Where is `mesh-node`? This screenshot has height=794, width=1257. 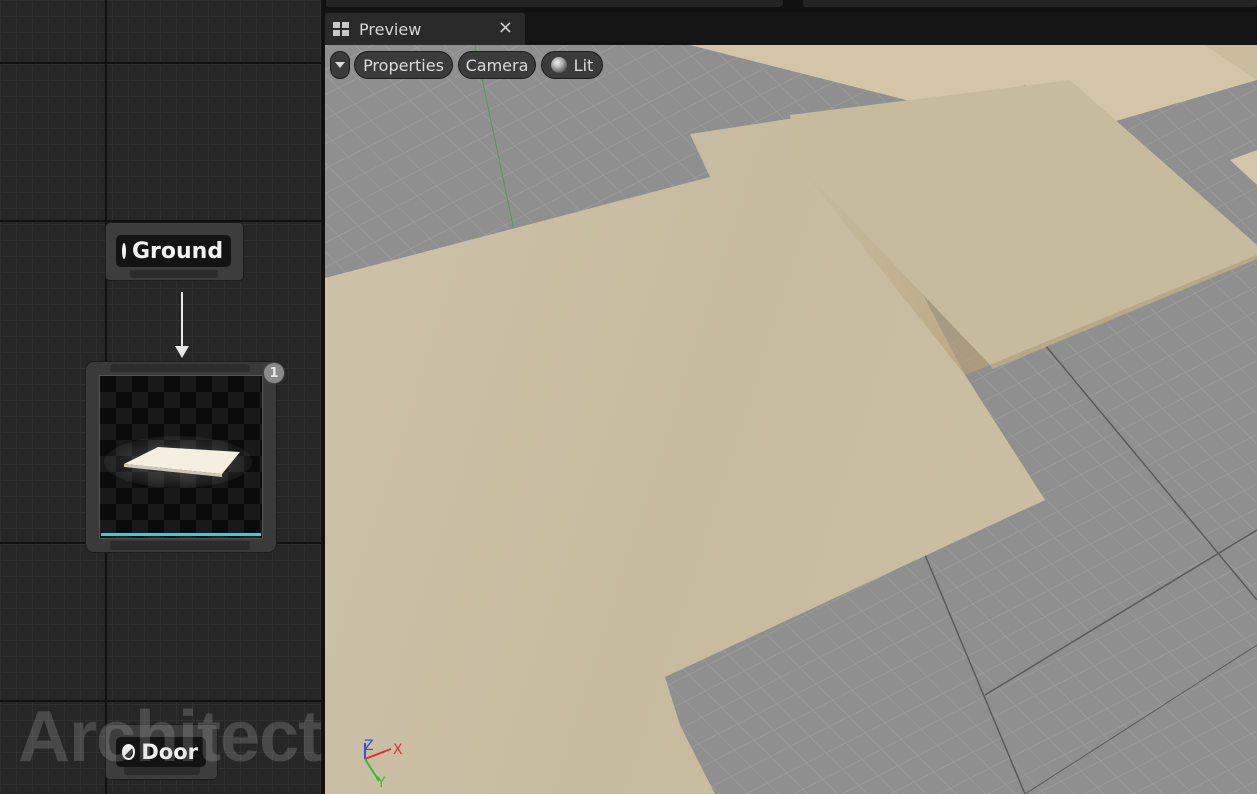 mesh-node is located at coordinates (181, 457).